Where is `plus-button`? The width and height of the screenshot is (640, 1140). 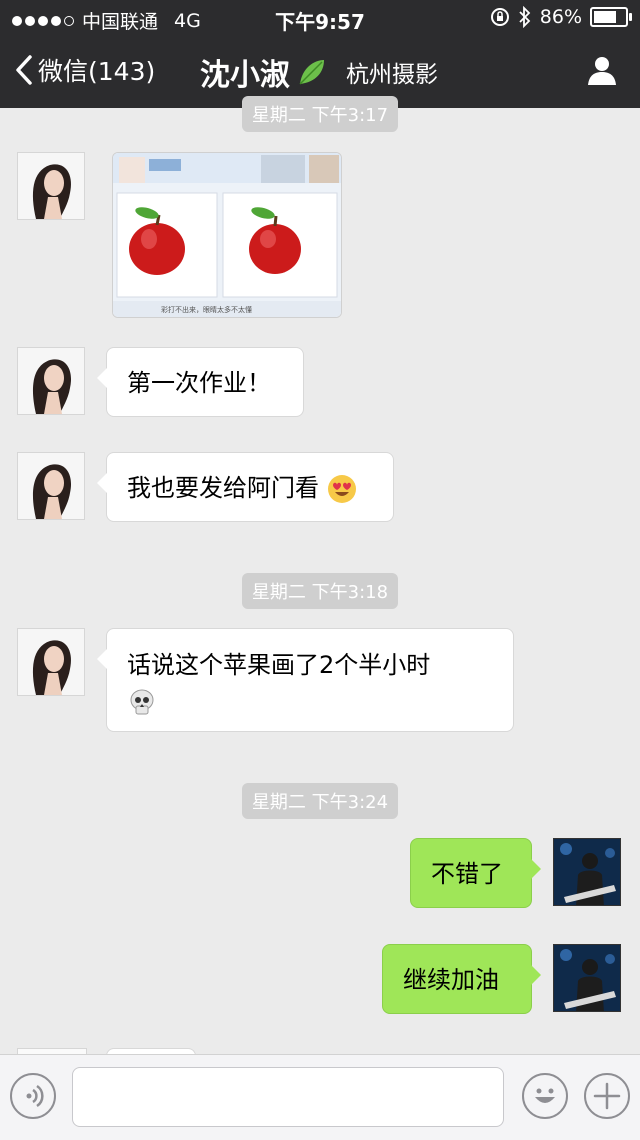 plus-button is located at coordinates (607, 1096).